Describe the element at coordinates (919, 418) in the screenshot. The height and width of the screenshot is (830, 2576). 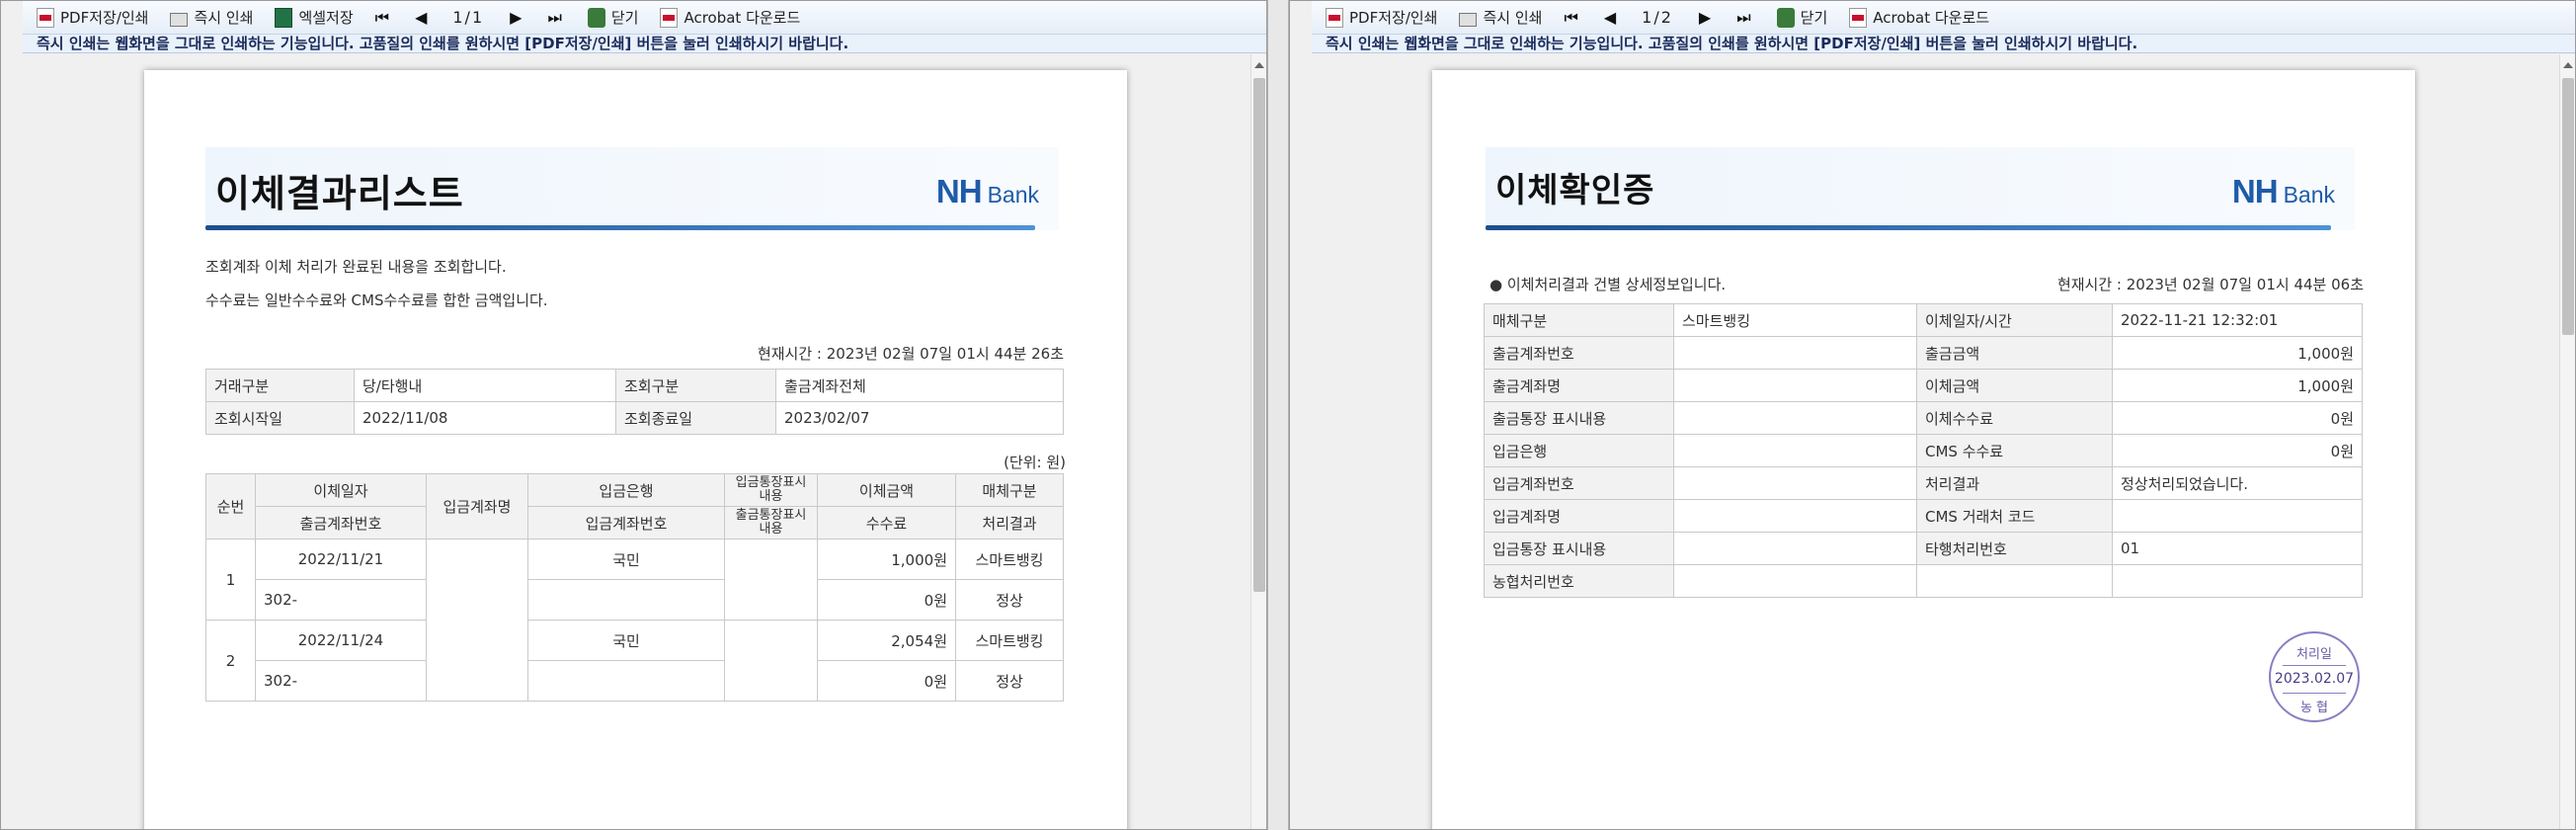
I see `end-date-value: 2023/02/07` at that location.